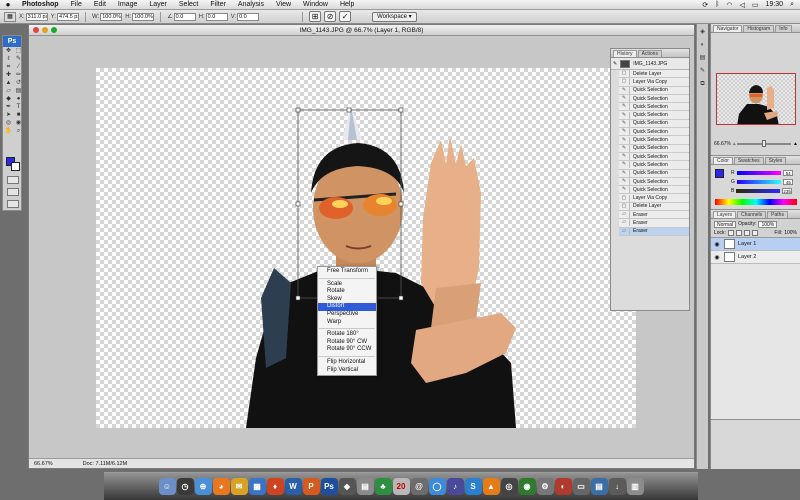 The image size is (800, 500). Describe the element at coordinates (8, 4) in the screenshot. I see `apple-menu-icon: ●` at that location.